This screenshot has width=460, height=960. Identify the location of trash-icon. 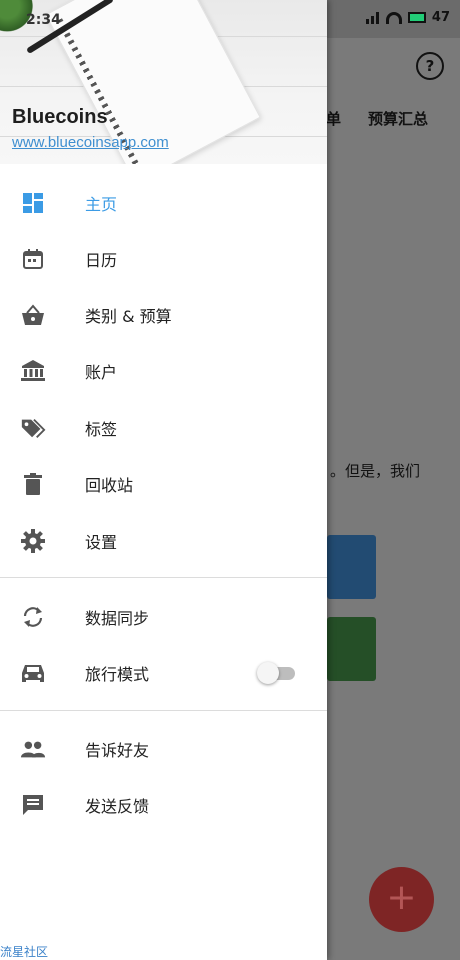
(33, 484).